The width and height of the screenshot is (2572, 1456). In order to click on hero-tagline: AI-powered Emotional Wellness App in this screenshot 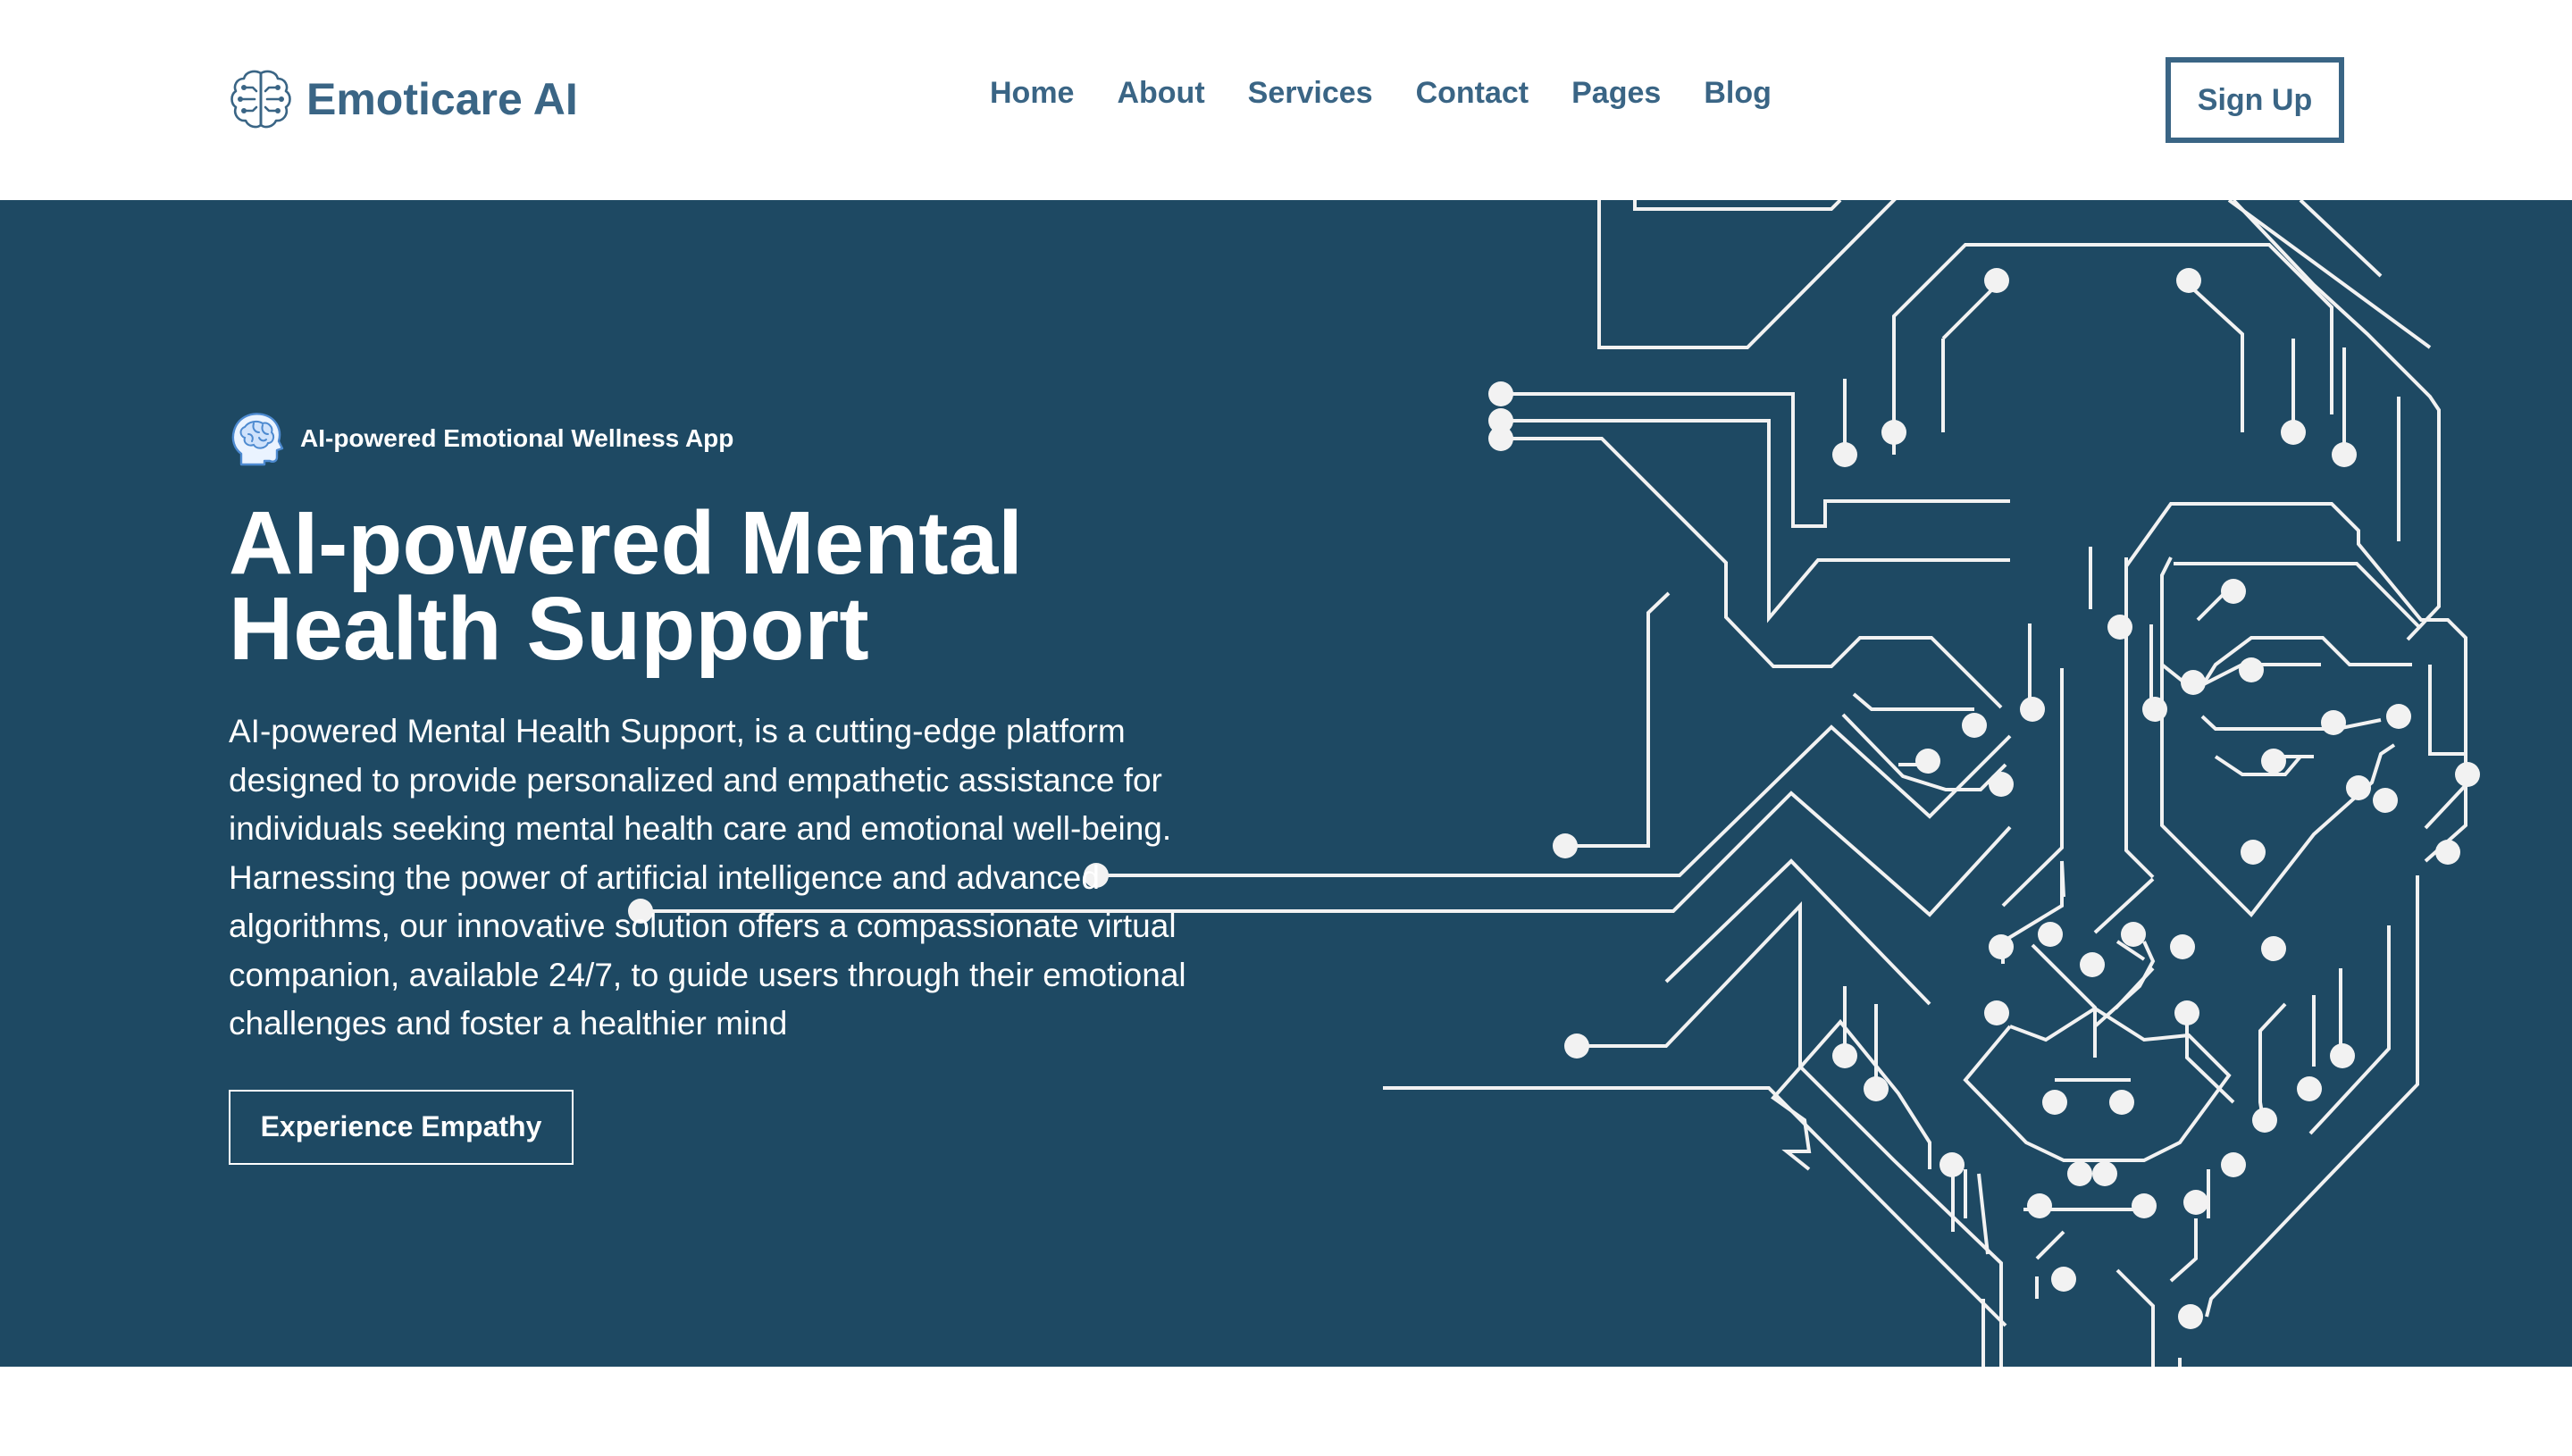, I will do `click(517, 438)`.